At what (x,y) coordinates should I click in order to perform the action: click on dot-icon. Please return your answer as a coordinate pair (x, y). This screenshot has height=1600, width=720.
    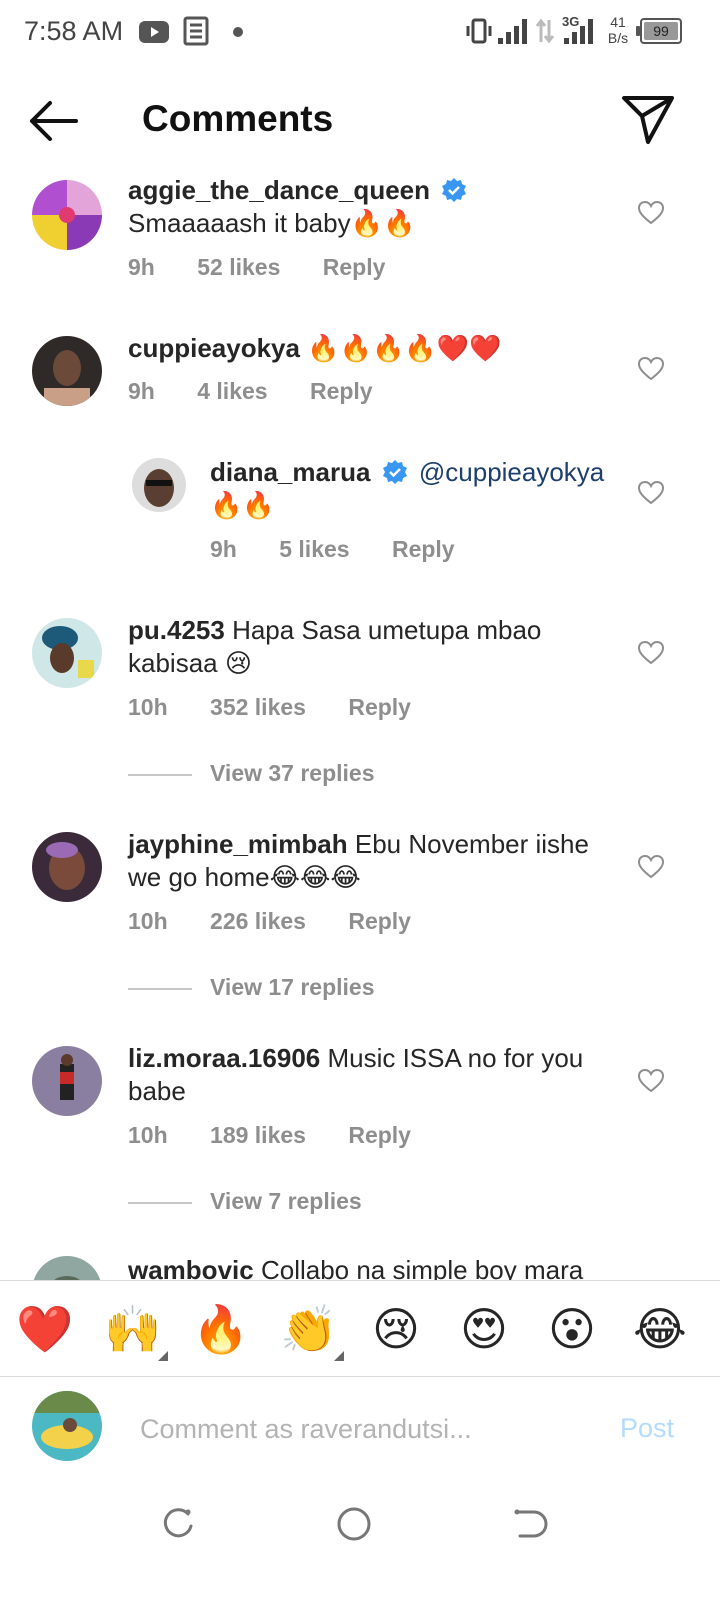
    Looking at the image, I should click on (238, 32).